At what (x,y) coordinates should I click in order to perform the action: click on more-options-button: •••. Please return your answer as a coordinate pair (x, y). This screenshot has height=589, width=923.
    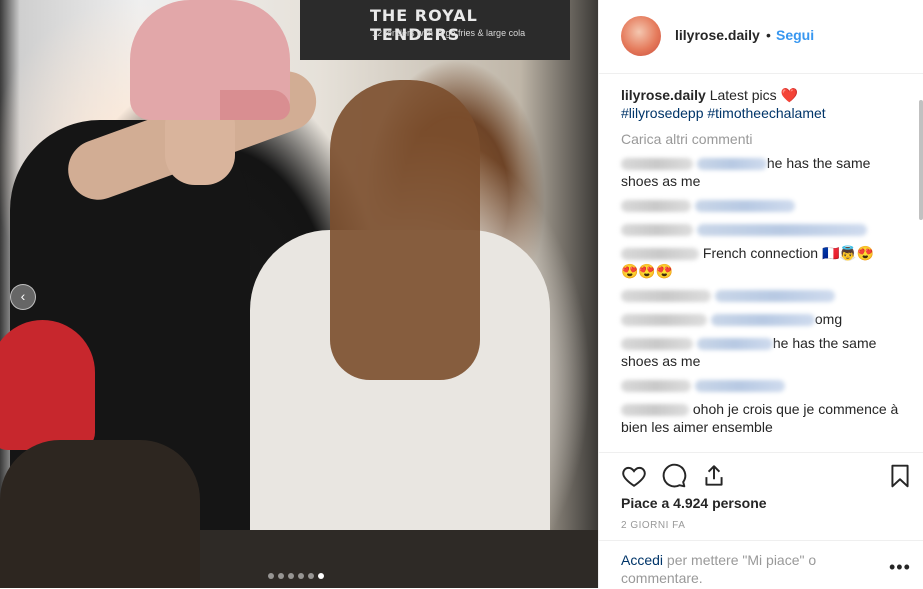
    Looking at the image, I should click on (900, 567).